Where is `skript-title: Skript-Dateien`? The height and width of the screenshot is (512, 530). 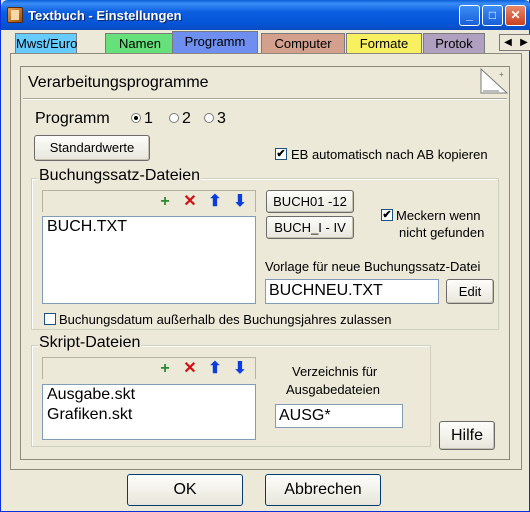 skript-title: Skript-Dateien is located at coordinates (90, 343).